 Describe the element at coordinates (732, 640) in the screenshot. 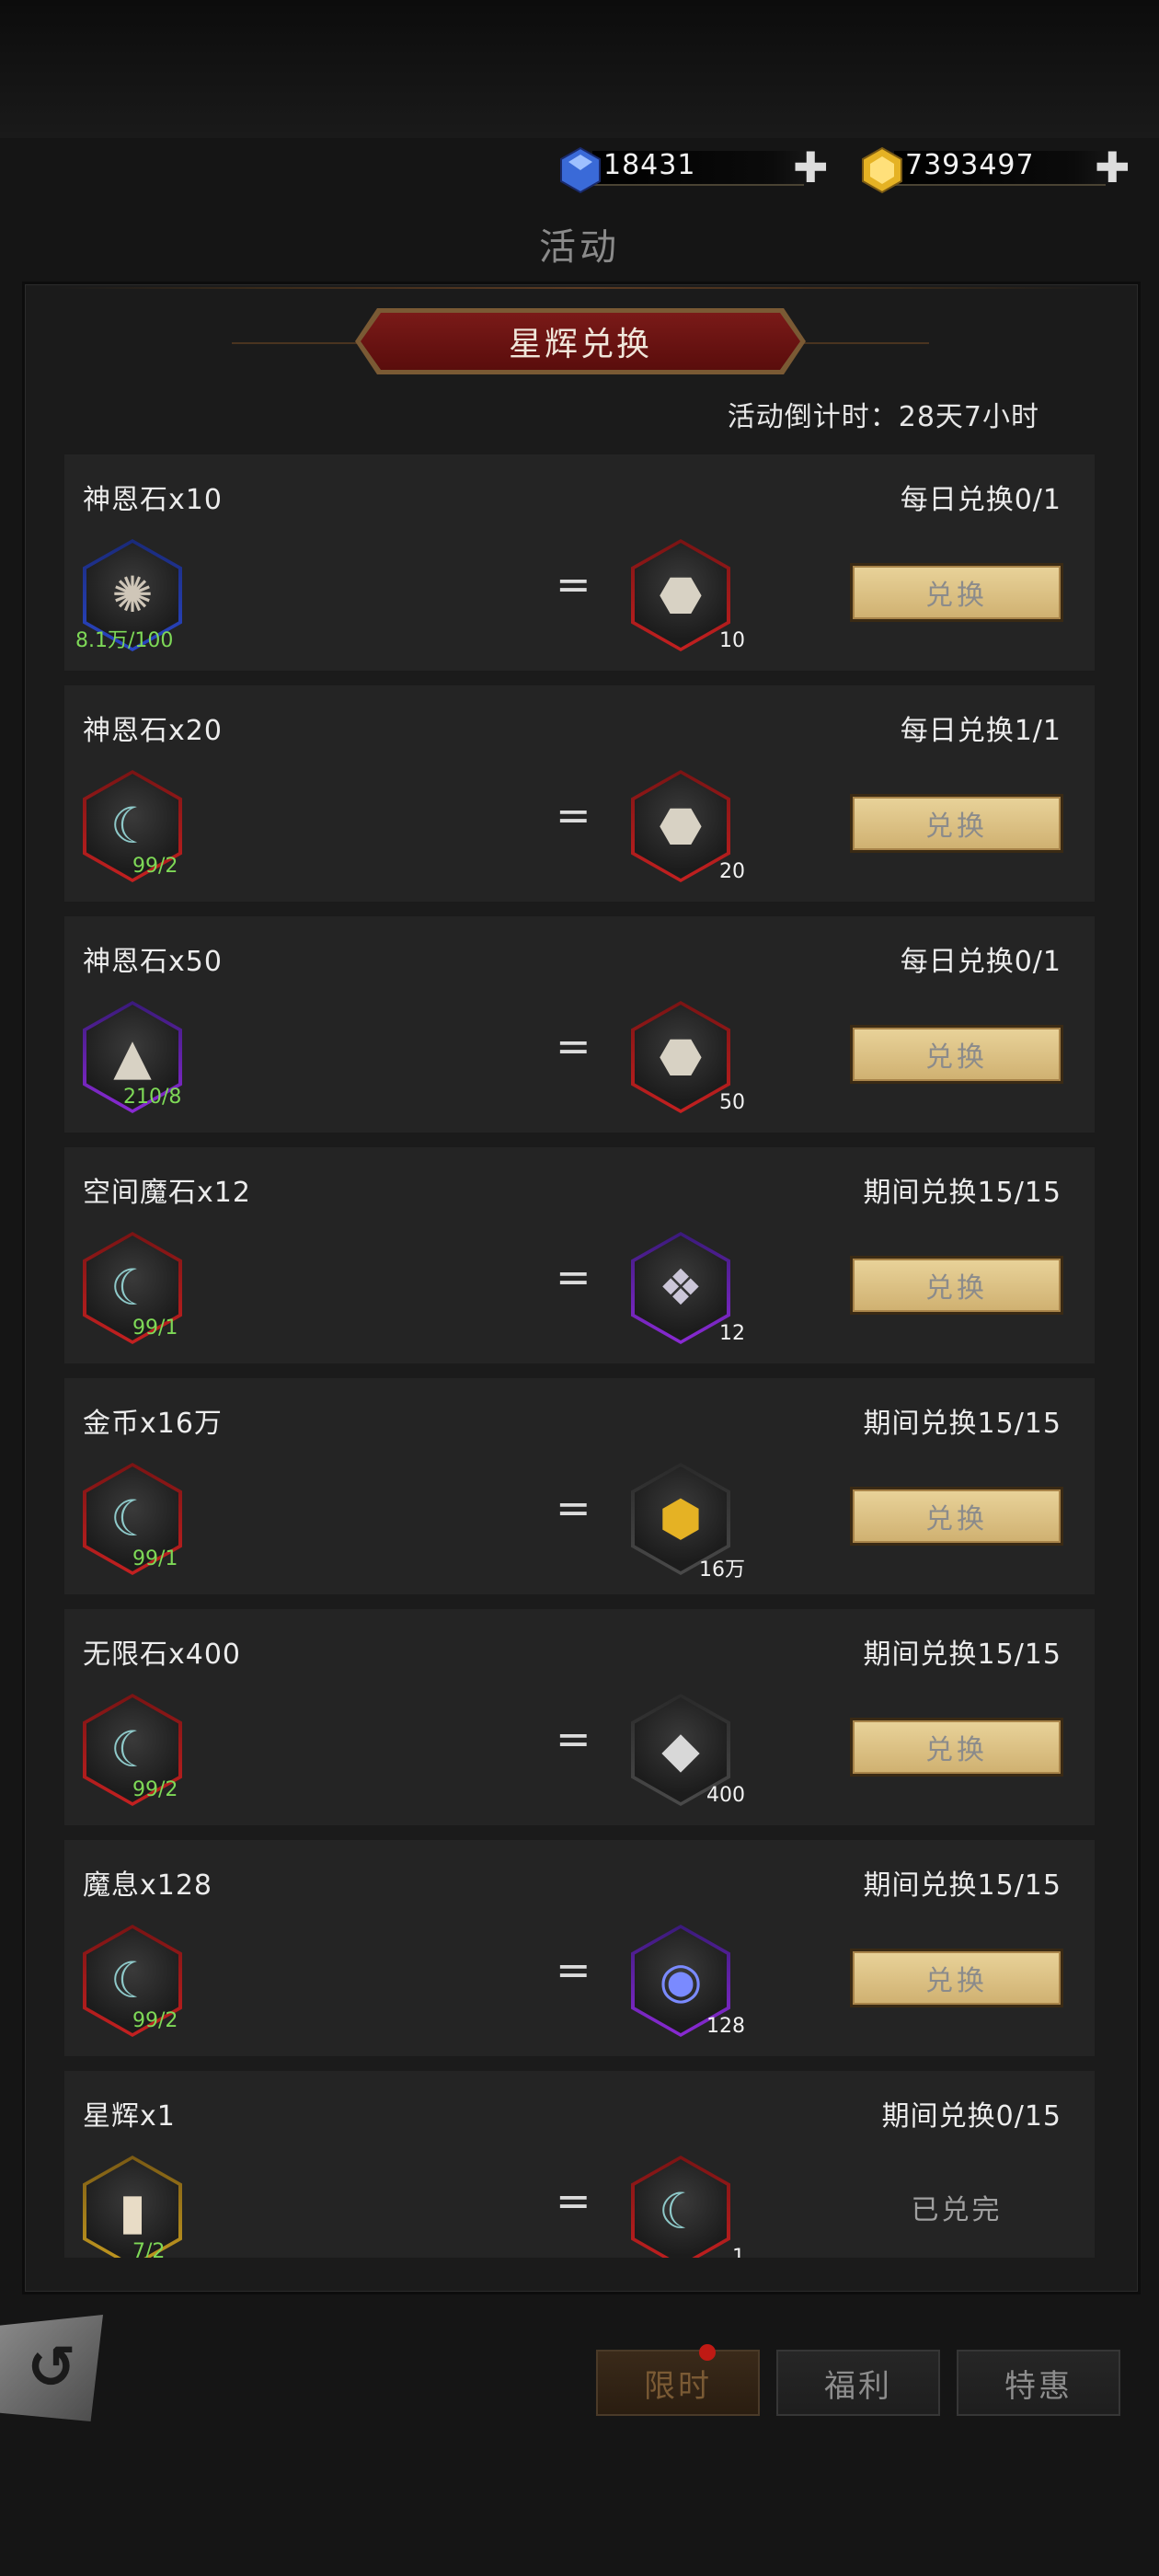

I see `reward-quantity: 10` at that location.